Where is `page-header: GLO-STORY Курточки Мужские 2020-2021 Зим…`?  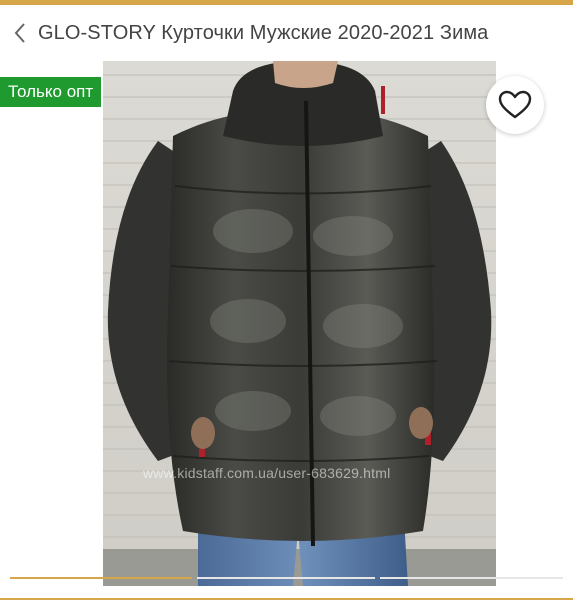 page-header: GLO-STORY Курточки Мужские 2020-2021 Зим… is located at coordinates (286, 33).